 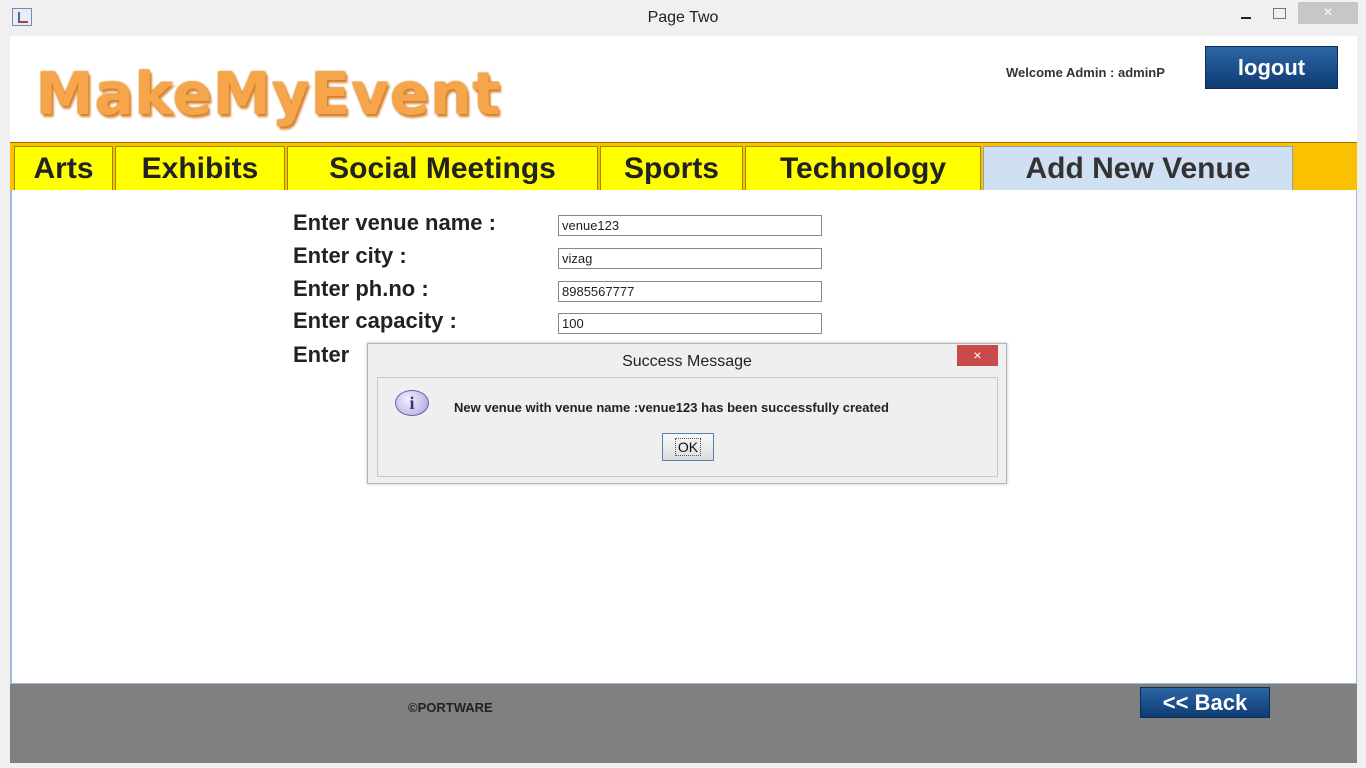 What do you see at coordinates (269, 94) in the screenshot?
I see `app-logo: MakeMyEvent` at bounding box center [269, 94].